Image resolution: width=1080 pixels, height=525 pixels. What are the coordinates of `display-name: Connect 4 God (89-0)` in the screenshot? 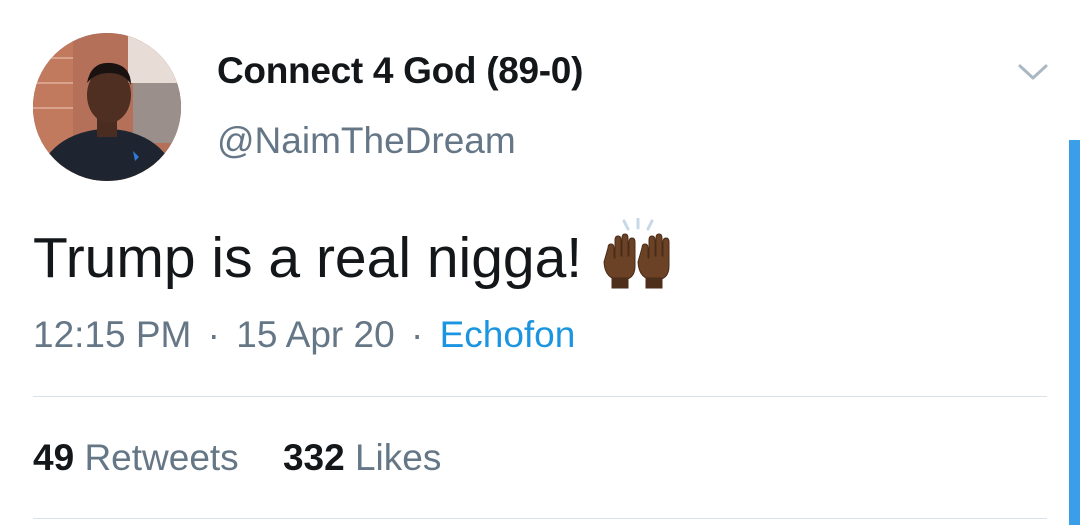 It's located at (400, 71).